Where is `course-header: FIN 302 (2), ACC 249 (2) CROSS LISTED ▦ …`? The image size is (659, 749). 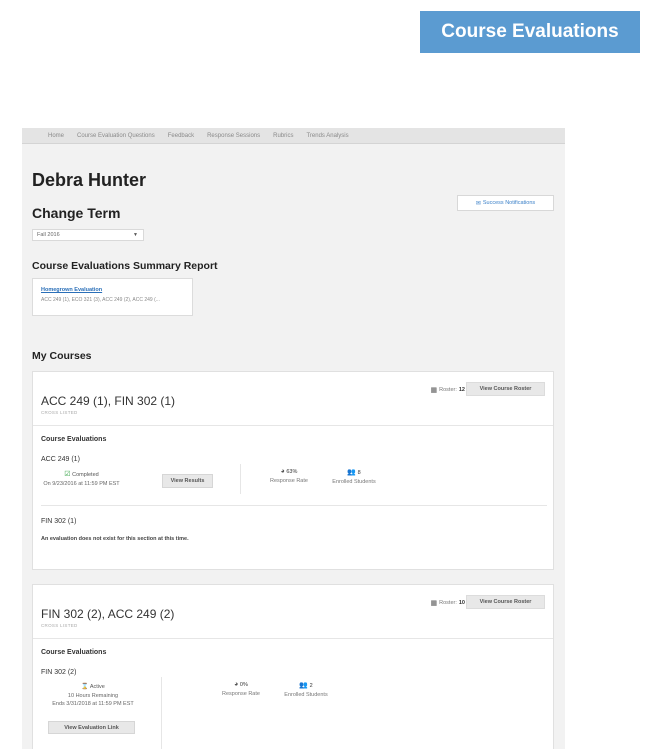
course-header: FIN 302 (2), ACC 249 (2) CROSS LISTED ▦ … is located at coordinates (293, 612).